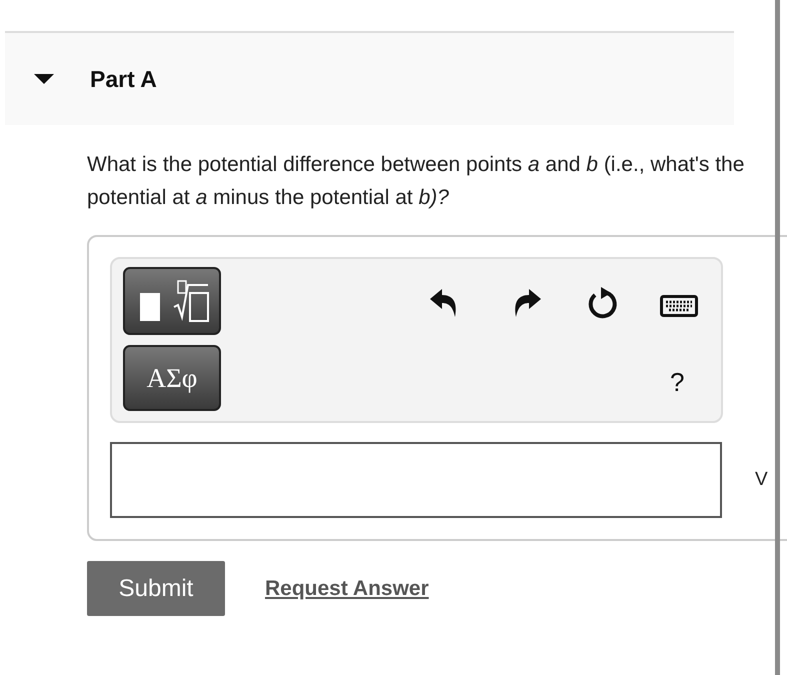 Image resolution: width=787 pixels, height=675 pixels. Describe the element at coordinates (369, 78) in the screenshot. I see `part-header: Part A` at that location.